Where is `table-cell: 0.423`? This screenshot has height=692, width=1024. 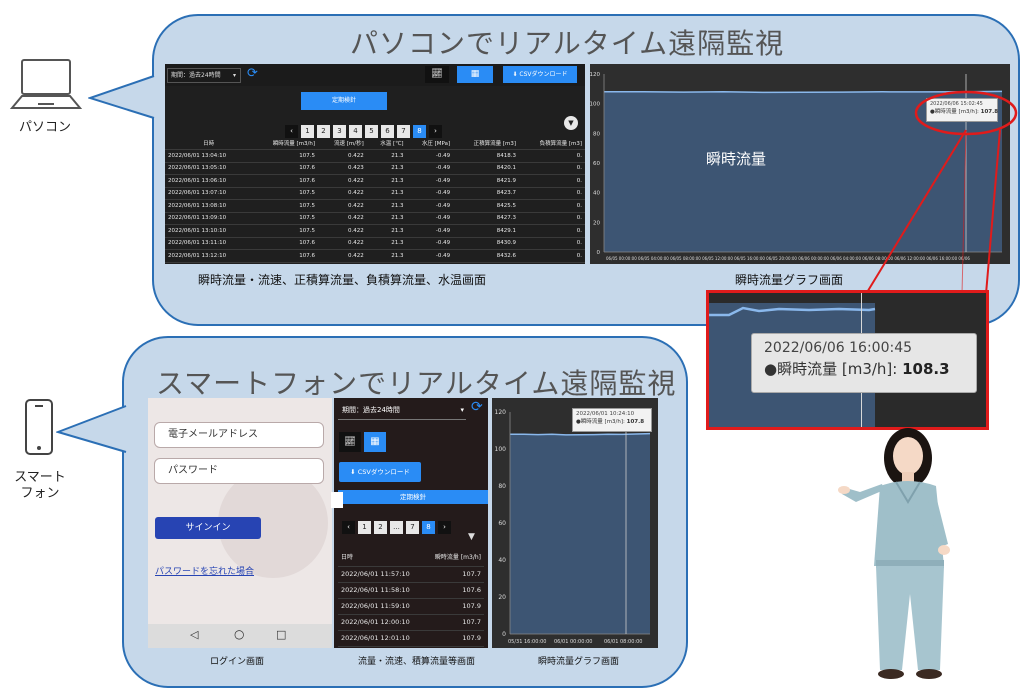
table-cell: 0.423 is located at coordinates (342, 168).